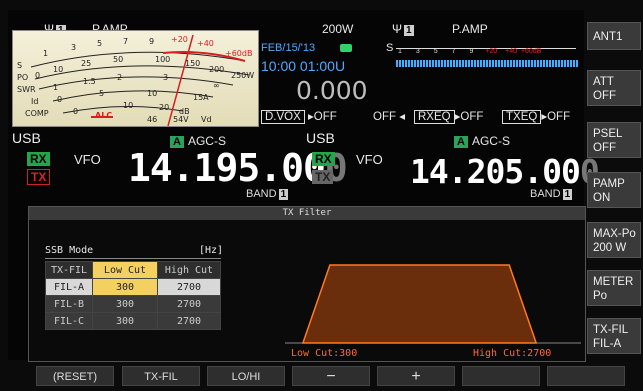 This screenshot has width=643, height=391. What do you see at coordinates (86, 63) in the screenshot?
I see `meter-tick: 25` at bounding box center [86, 63].